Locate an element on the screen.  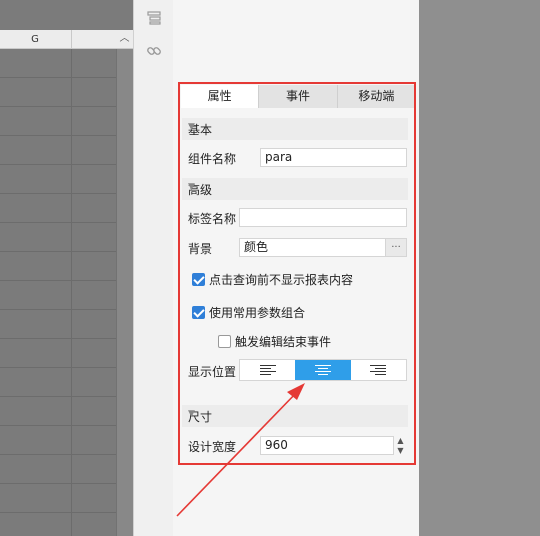
column-divider is located at coordinates (71, 39).